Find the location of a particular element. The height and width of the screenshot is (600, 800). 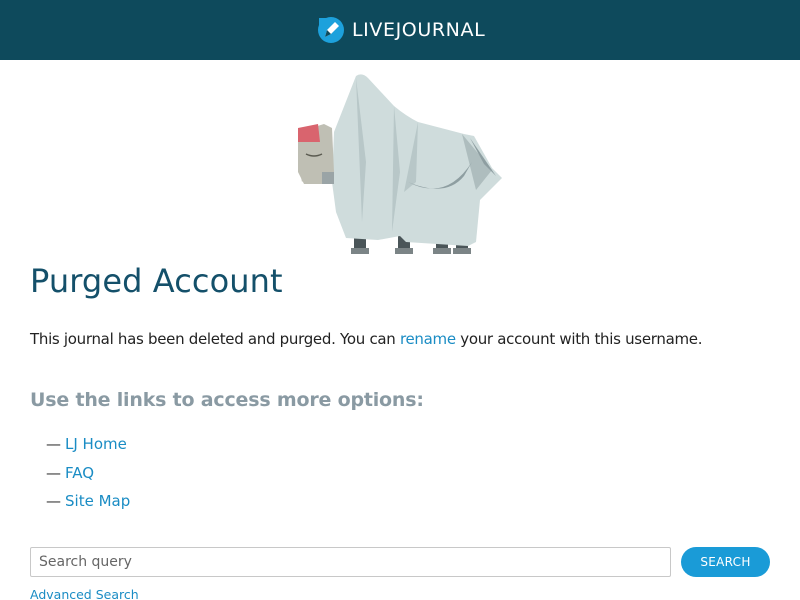

faq-link: FAQ is located at coordinates (79, 473).